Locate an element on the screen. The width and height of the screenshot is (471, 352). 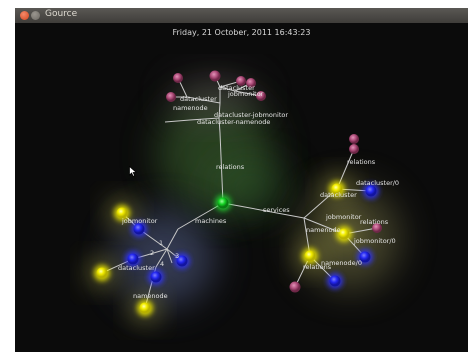
label-datacluster-d: datacluster is located at coordinates (338, 195).